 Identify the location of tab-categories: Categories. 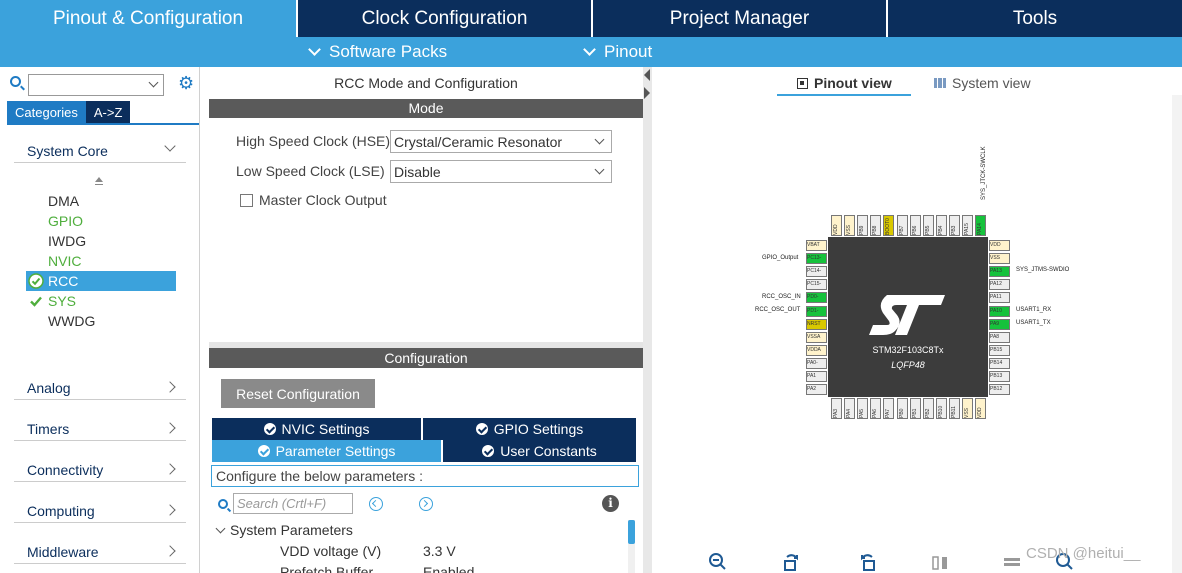
(46, 112).